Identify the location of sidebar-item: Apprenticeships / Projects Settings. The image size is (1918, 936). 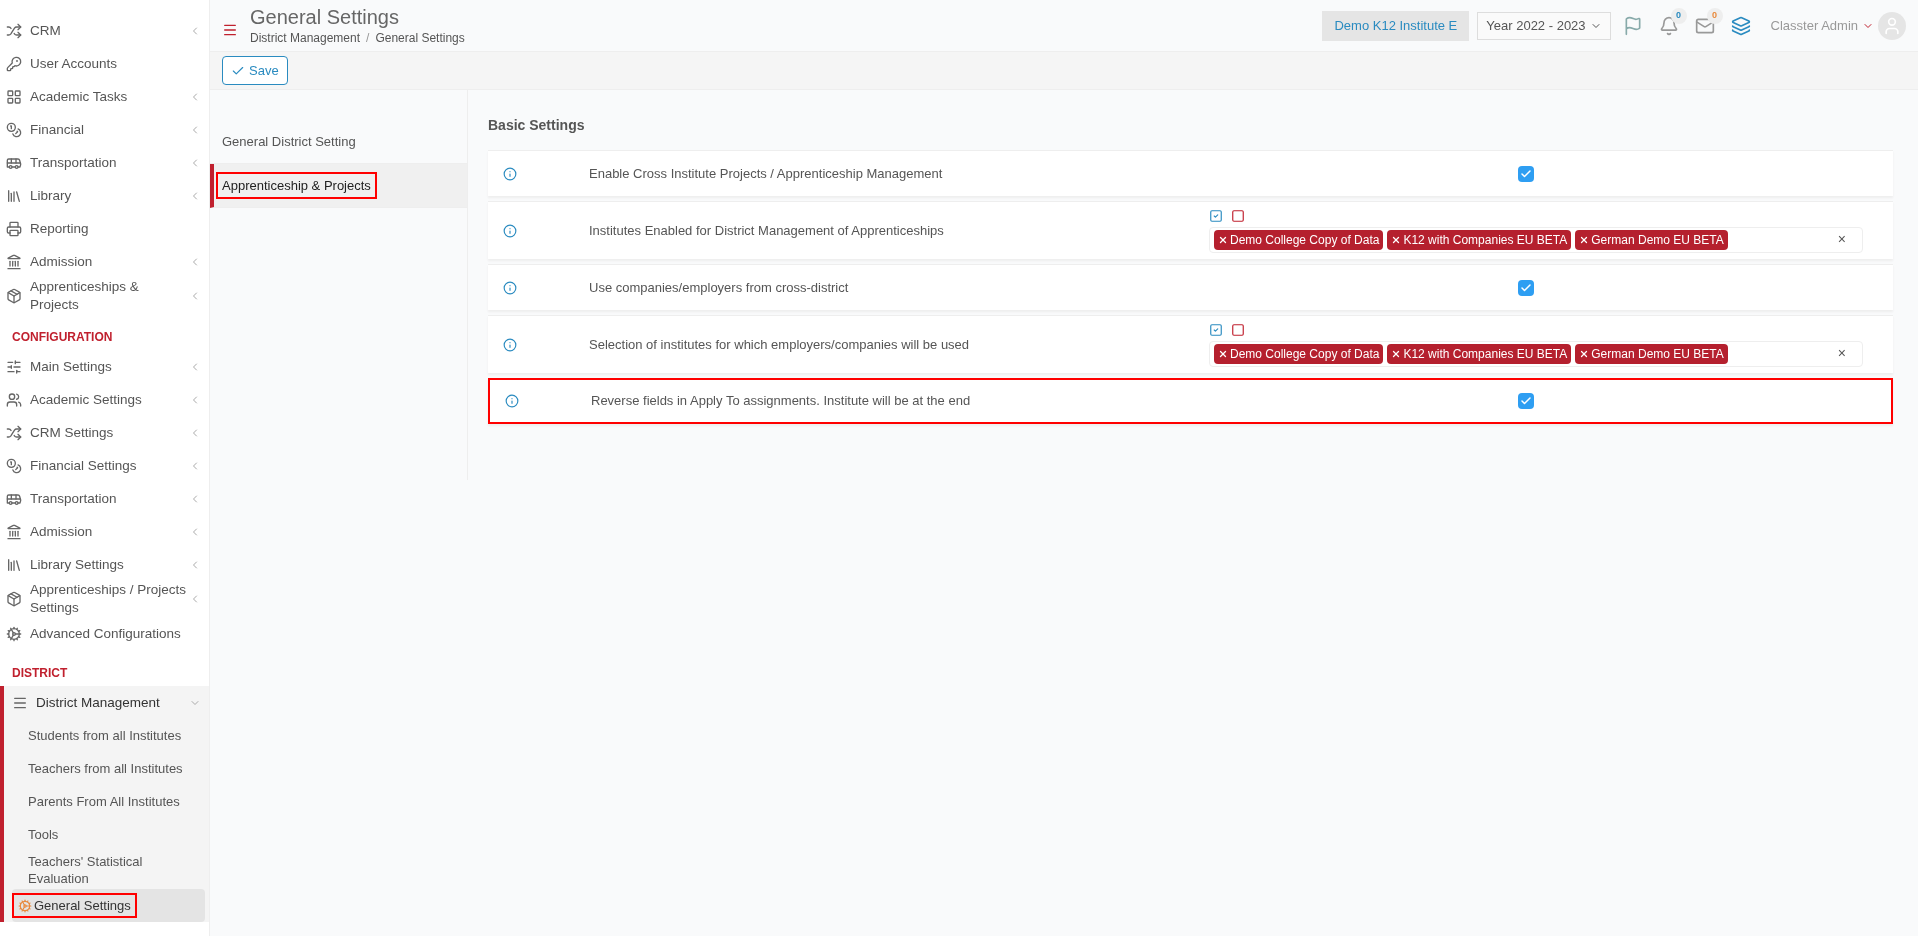
(104, 599).